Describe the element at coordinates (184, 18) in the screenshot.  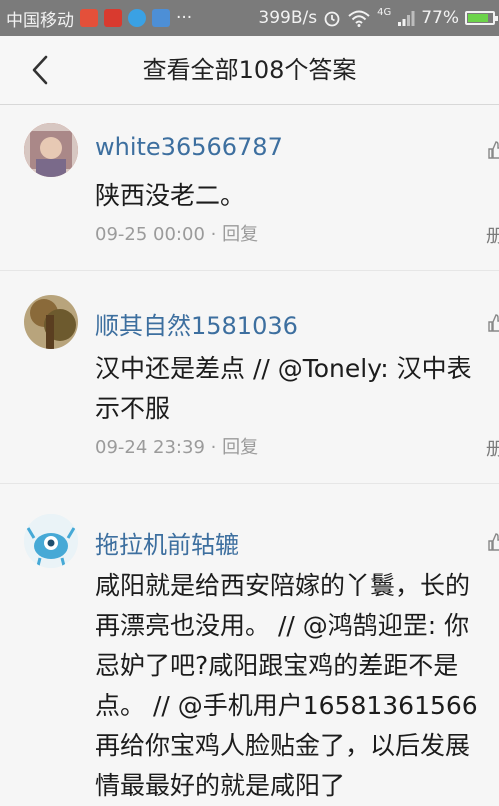
I see `more-notifications-icon: ···` at that location.